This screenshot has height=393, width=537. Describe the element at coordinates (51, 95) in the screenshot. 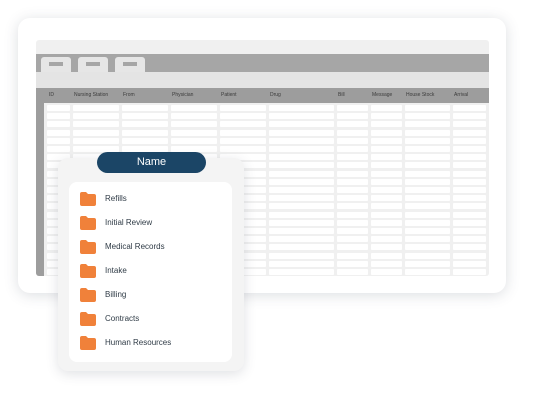

I see `column-header-id: ID` at that location.